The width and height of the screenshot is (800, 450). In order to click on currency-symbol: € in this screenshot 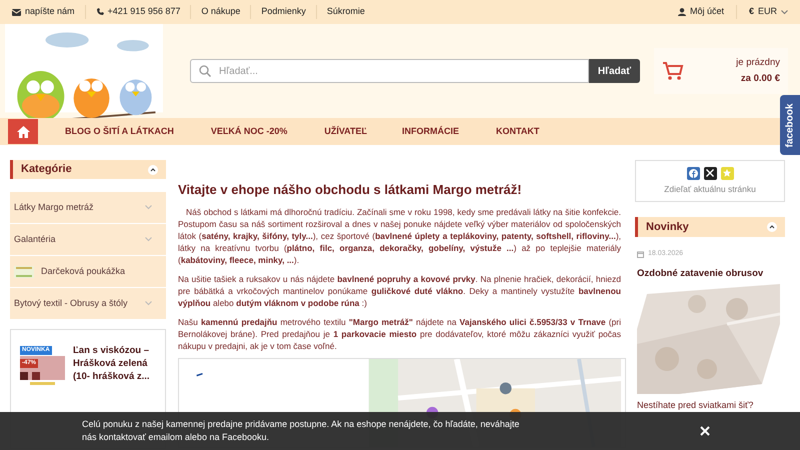, I will do `click(751, 11)`.